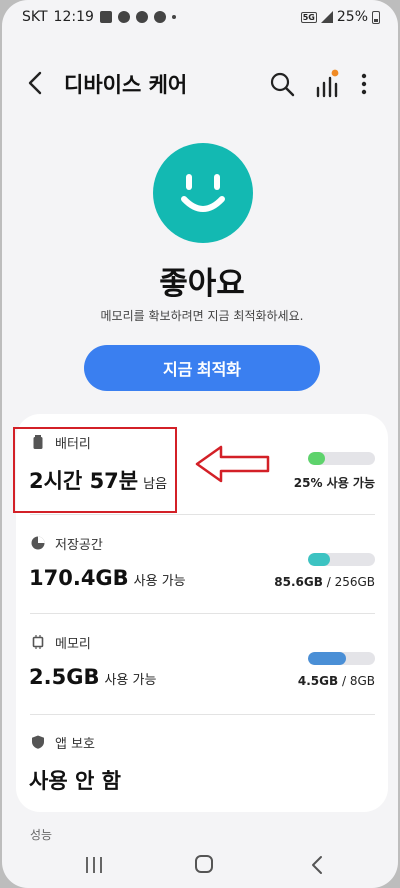  Describe the element at coordinates (336, 681) in the screenshot. I see `memory-caption: 4.5GB / 8GB` at that location.